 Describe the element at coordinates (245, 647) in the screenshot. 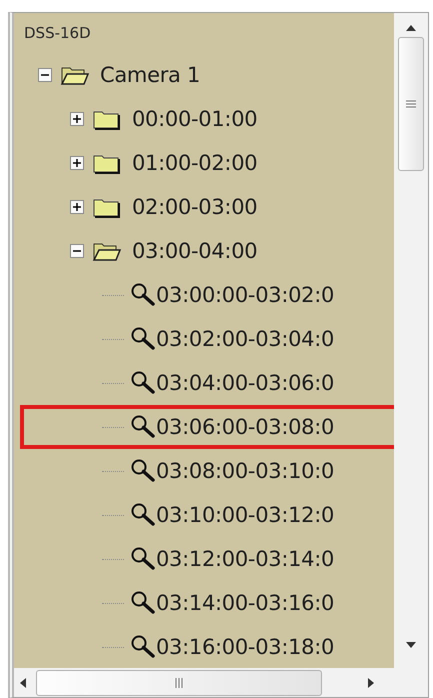

I see `recording-label: 03:16:00-03:18:0` at that location.